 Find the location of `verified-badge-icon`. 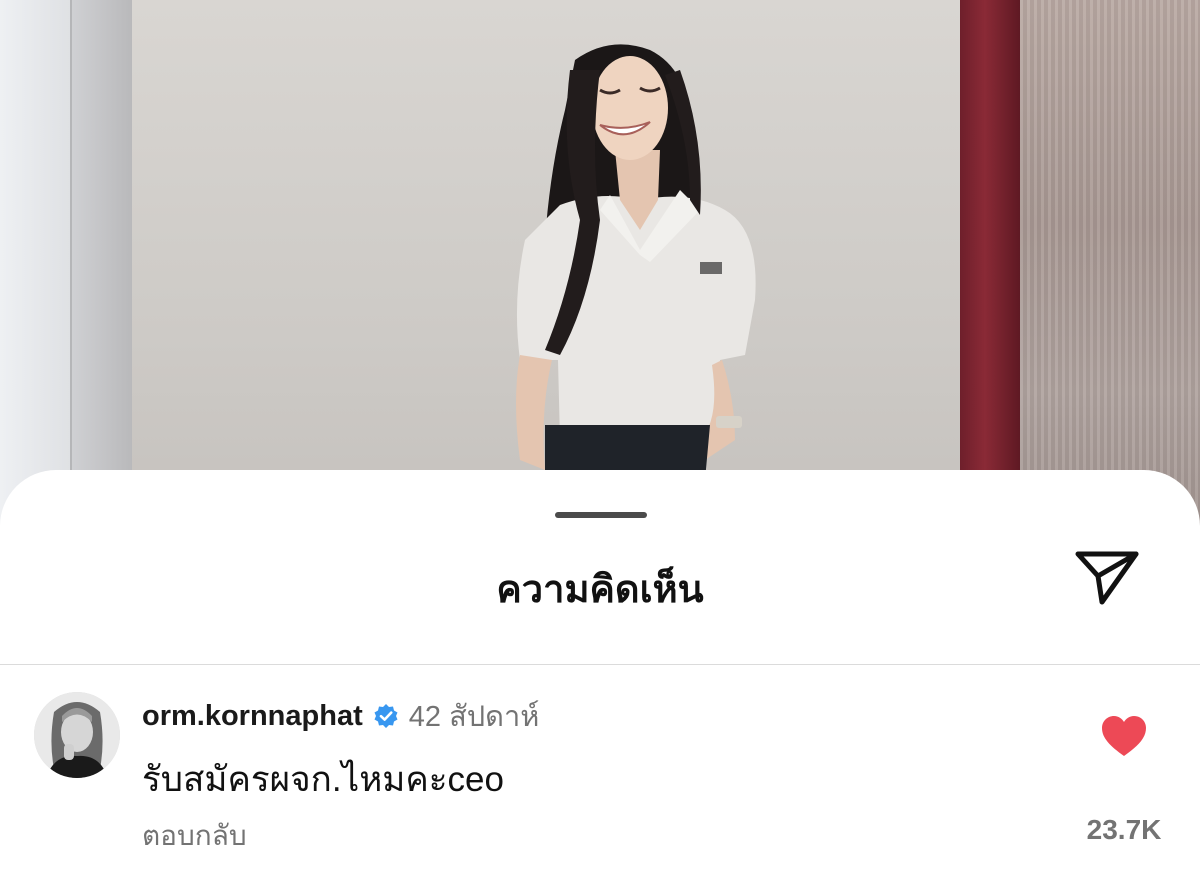

verified-badge-icon is located at coordinates (386, 716).